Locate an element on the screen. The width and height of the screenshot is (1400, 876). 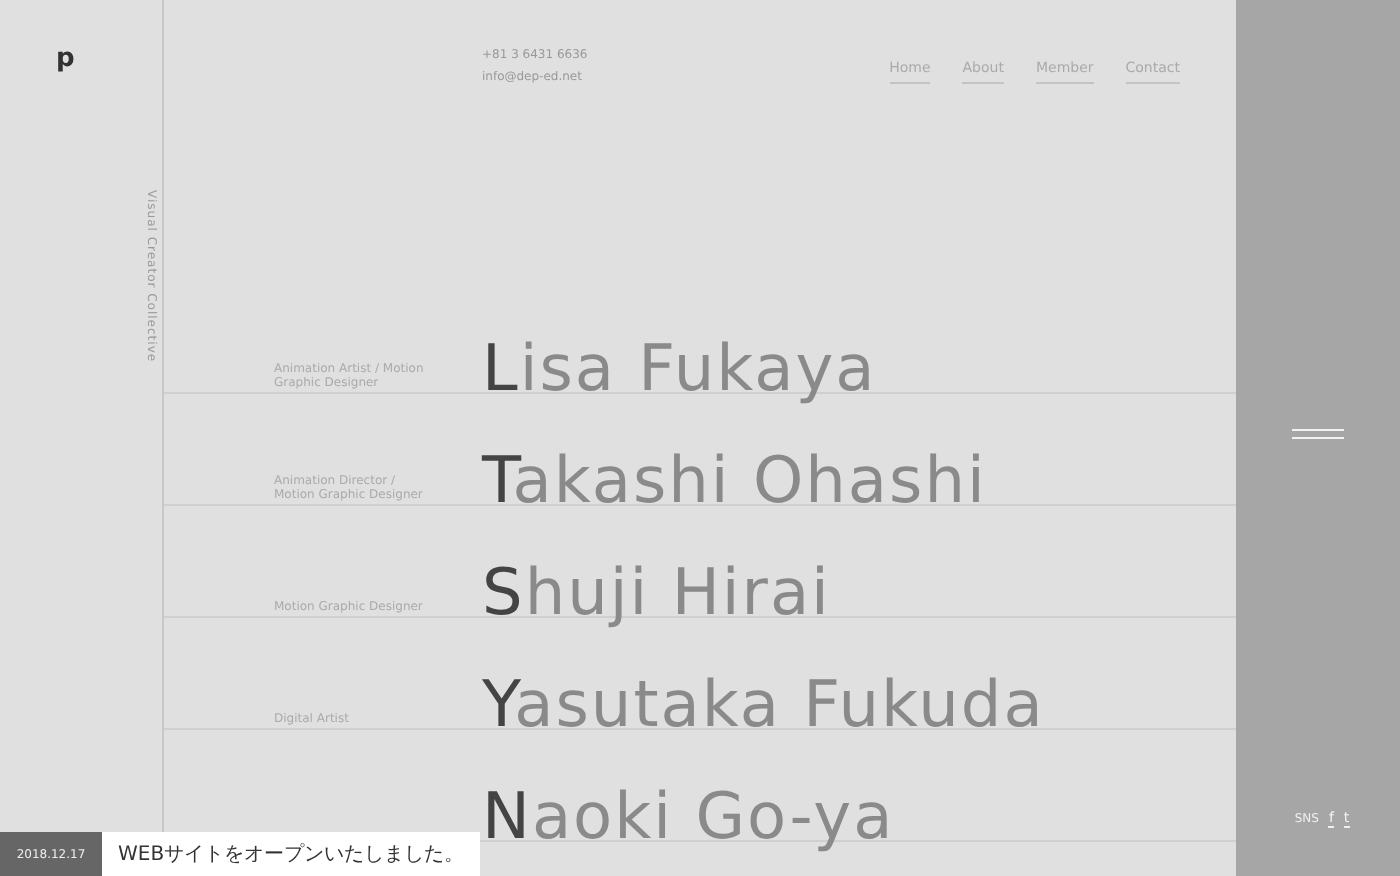
member-name: Yasutaka Fukuda is located at coordinates (763, 704).